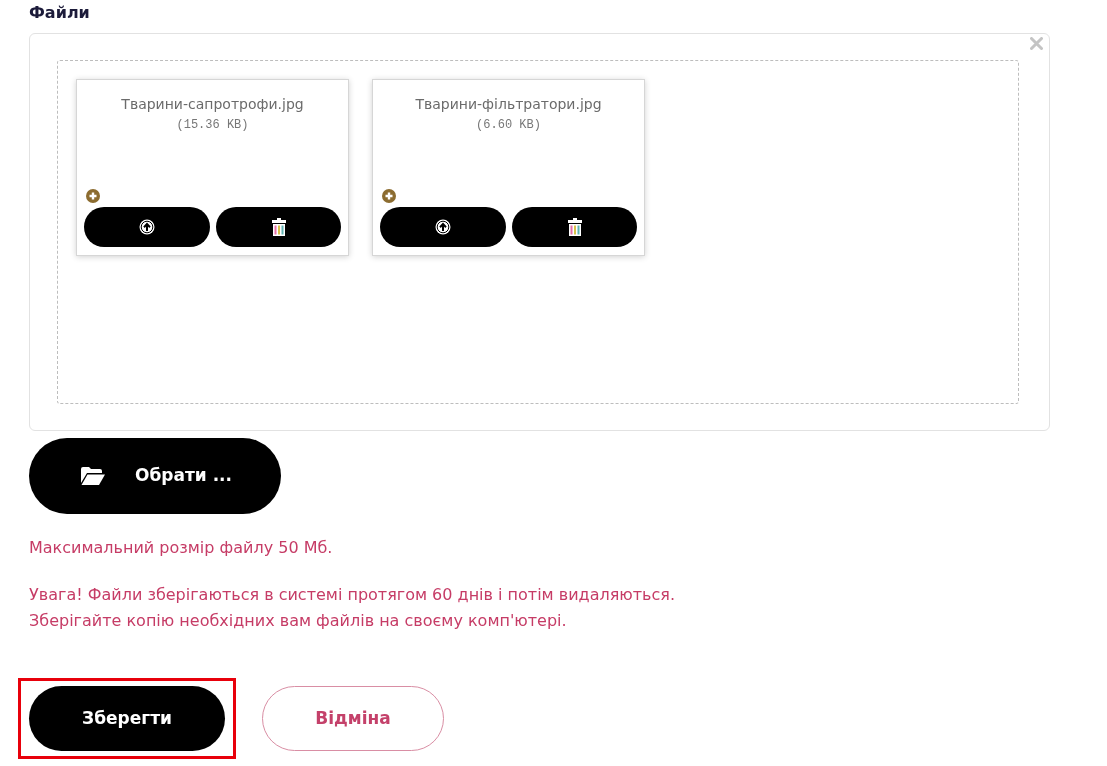 Image resolution: width=1107 pixels, height=766 pixels. Describe the element at coordinates (93, 476) in the screenshot. I see `folder-icon` at that location.